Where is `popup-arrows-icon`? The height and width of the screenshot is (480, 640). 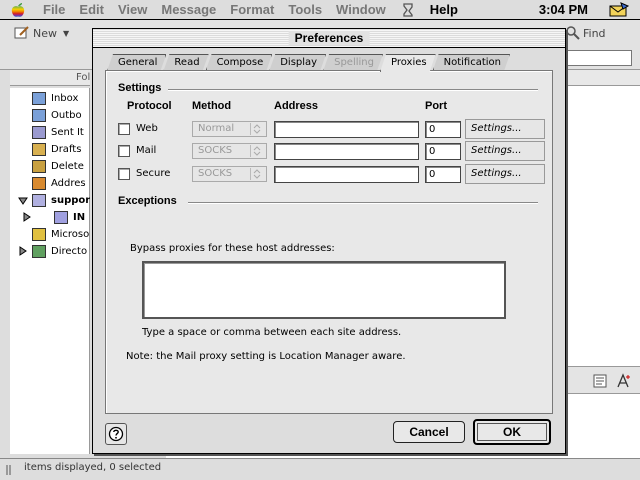
popup-arrows-icon is located at coordinates (257, 129).